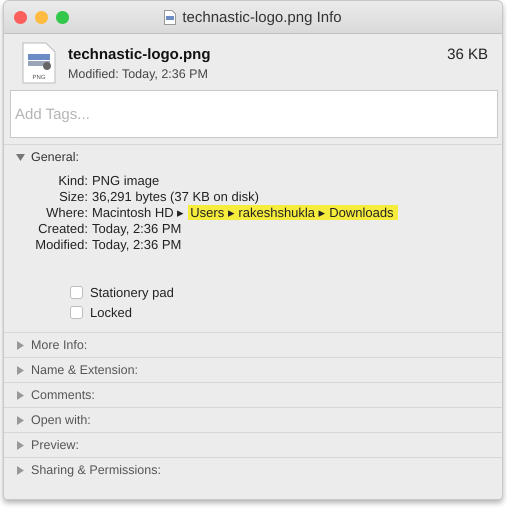 This screenshot has height=508, width=507. What do you see at coordinates (111, 312) in the screenshot?
I see `checkbox-label: Locked` at bounding box center [111, 312].